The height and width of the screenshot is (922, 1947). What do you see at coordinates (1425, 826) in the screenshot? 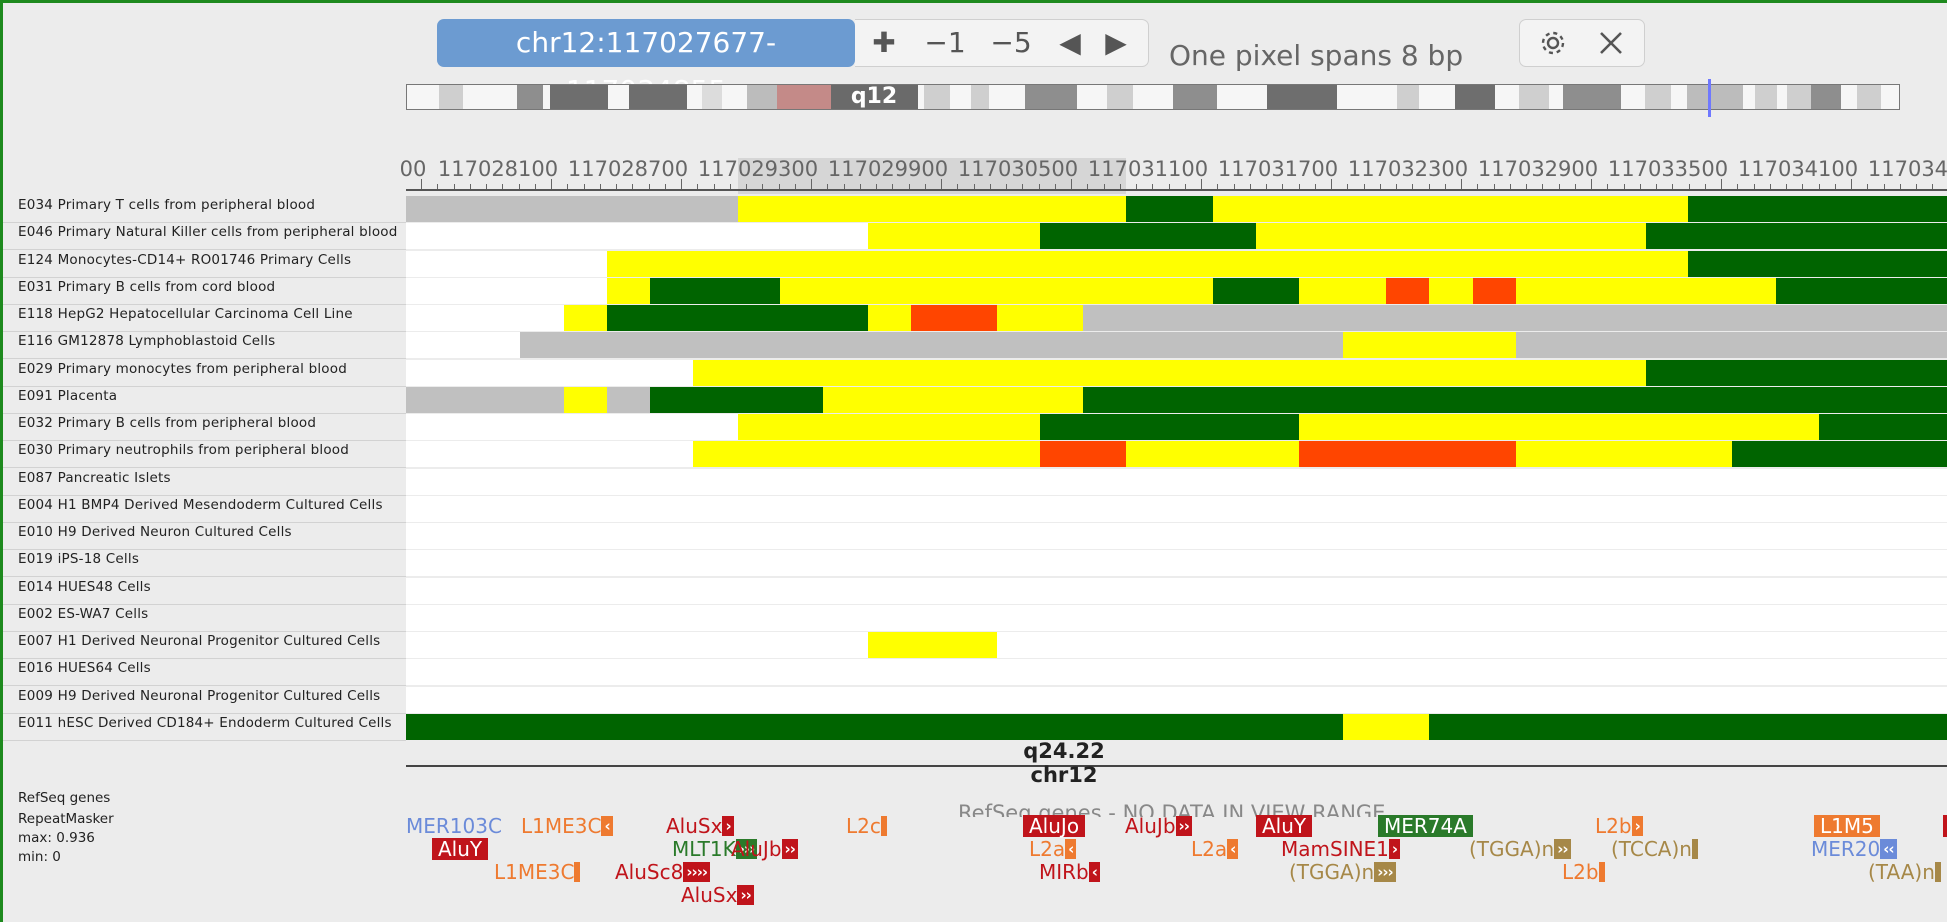
I see `repeat-element: MER74A` at bounding box center [1425, 826].